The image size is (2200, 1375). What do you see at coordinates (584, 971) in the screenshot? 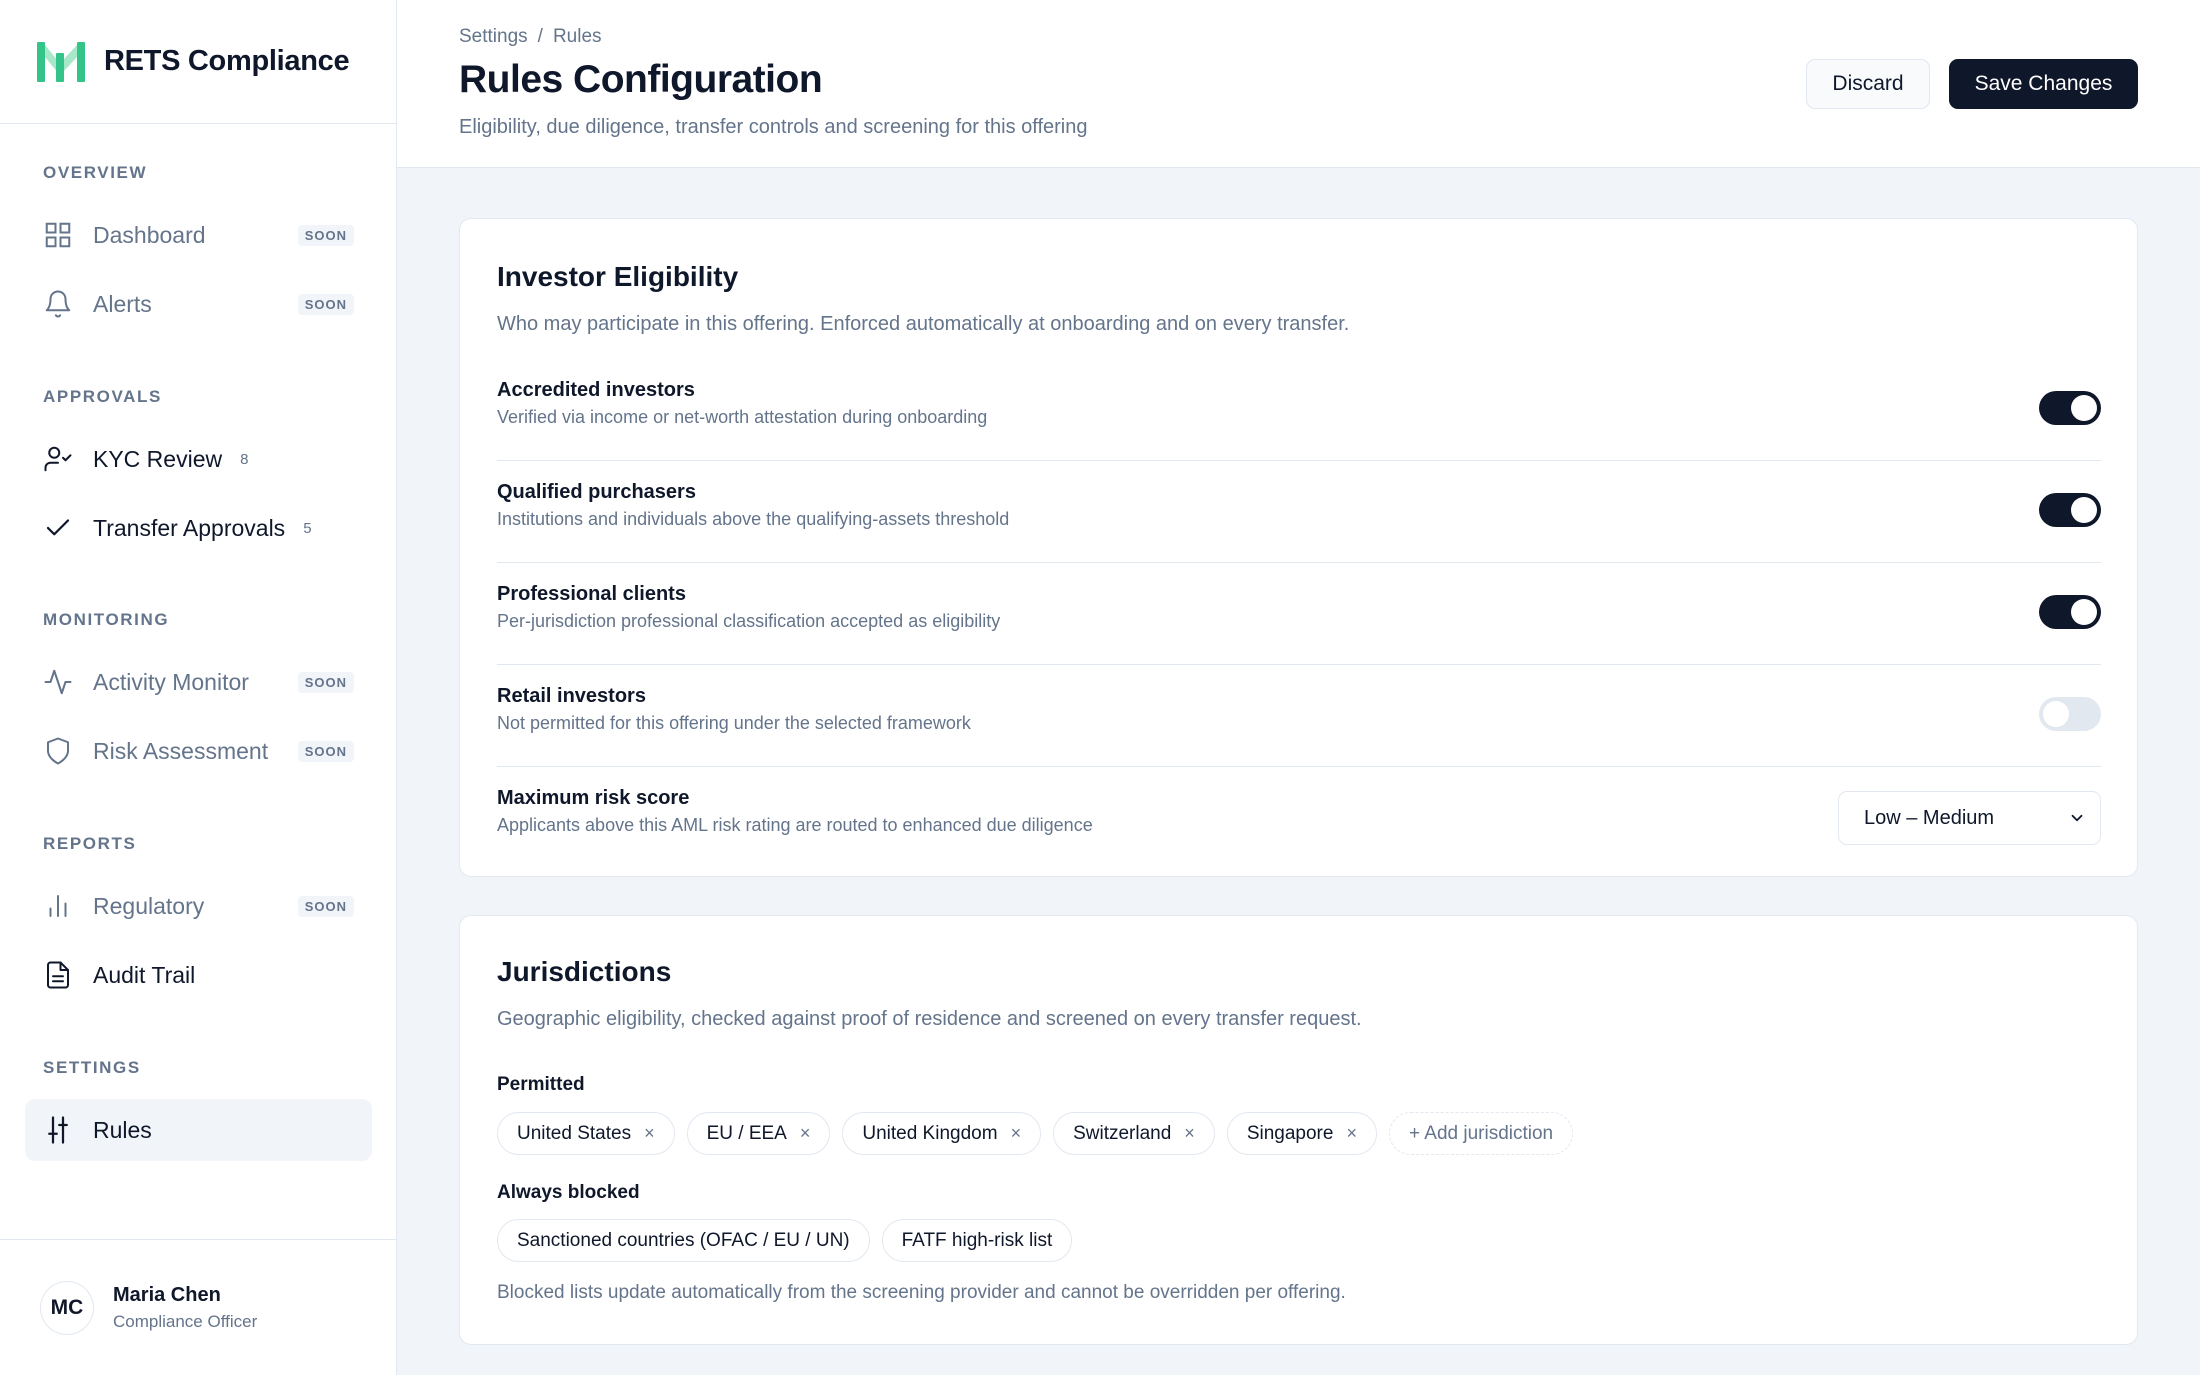
I see `card-title: Jurisdictions` at bounding box center [584, 971].